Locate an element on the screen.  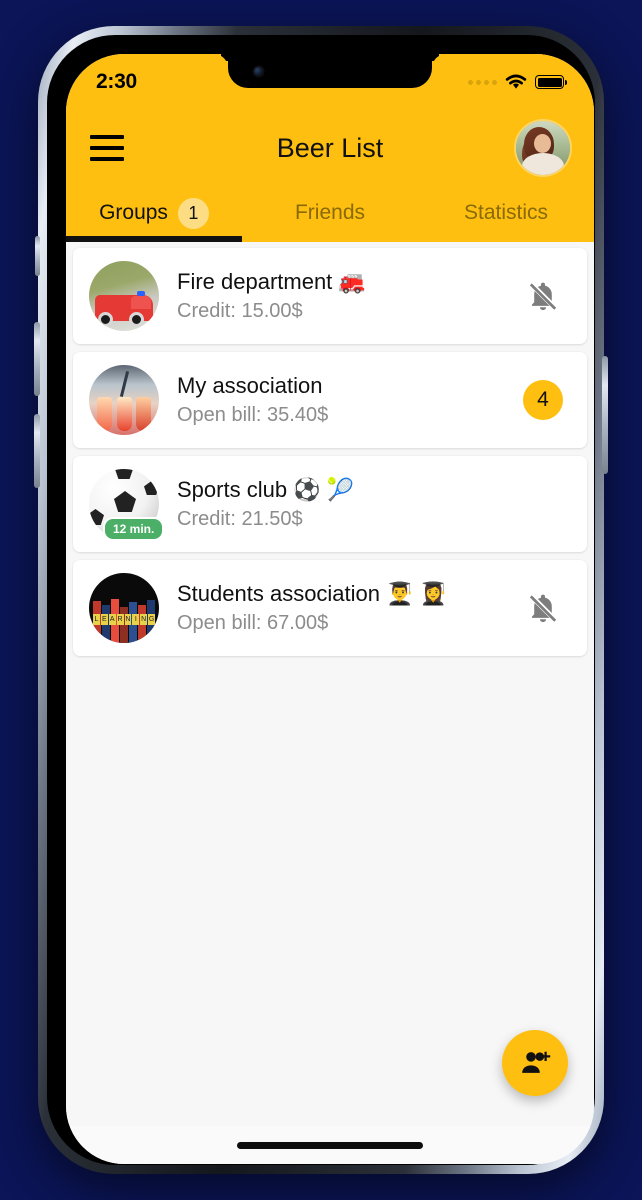
tab-friends-label: Friends is located at coordinates (330, 212).